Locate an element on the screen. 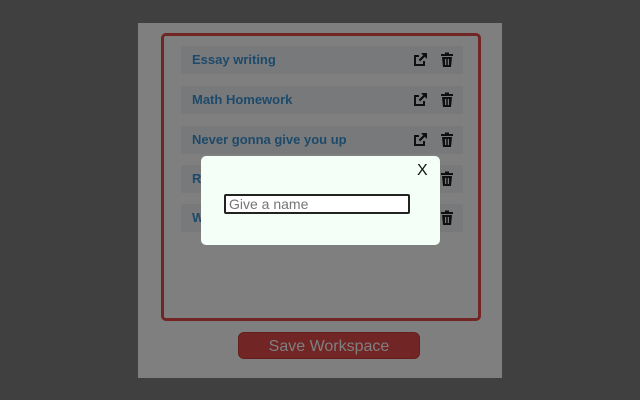 The width and height of the screenshot is (640, 400). name-dialog: X is located at coordinates (320, 200).